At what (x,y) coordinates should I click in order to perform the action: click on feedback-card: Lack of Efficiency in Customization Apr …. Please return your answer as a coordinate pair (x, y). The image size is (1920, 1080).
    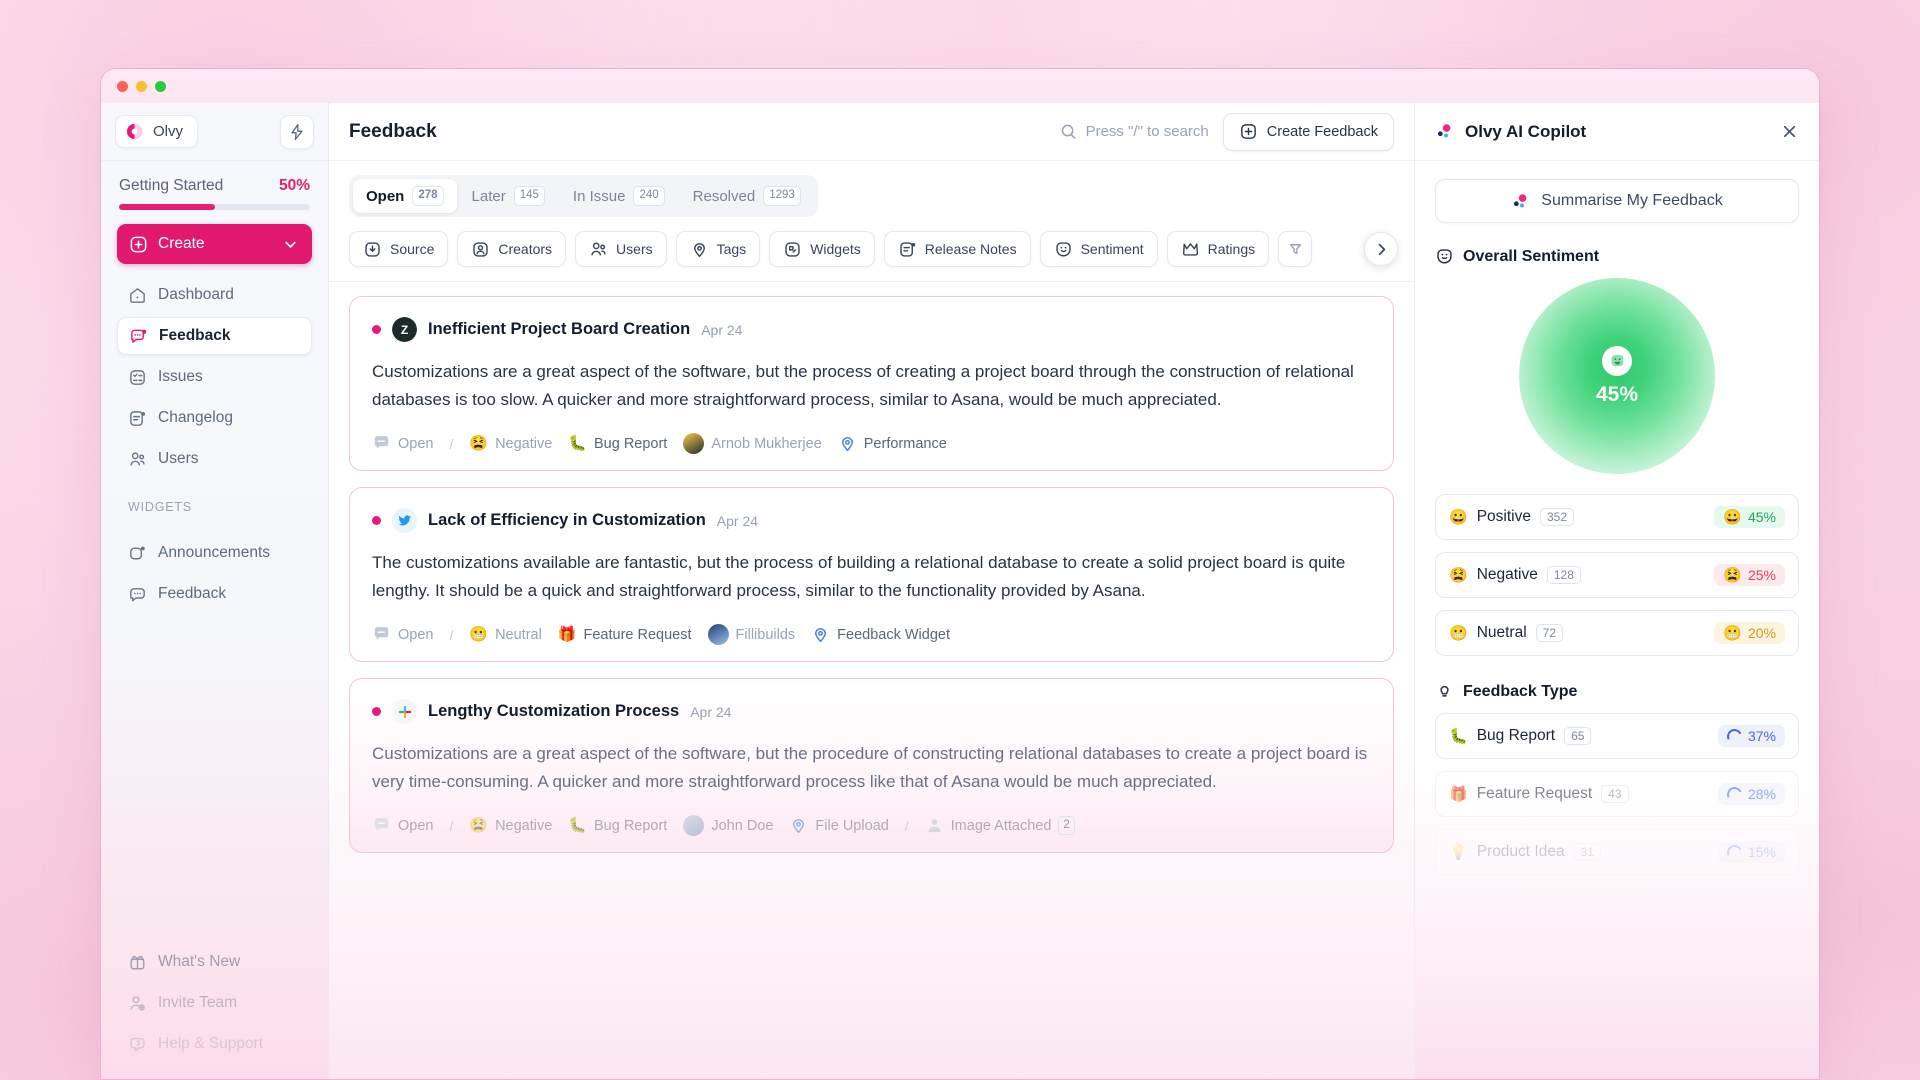
    Looking at the image, I should click on (871, 575).